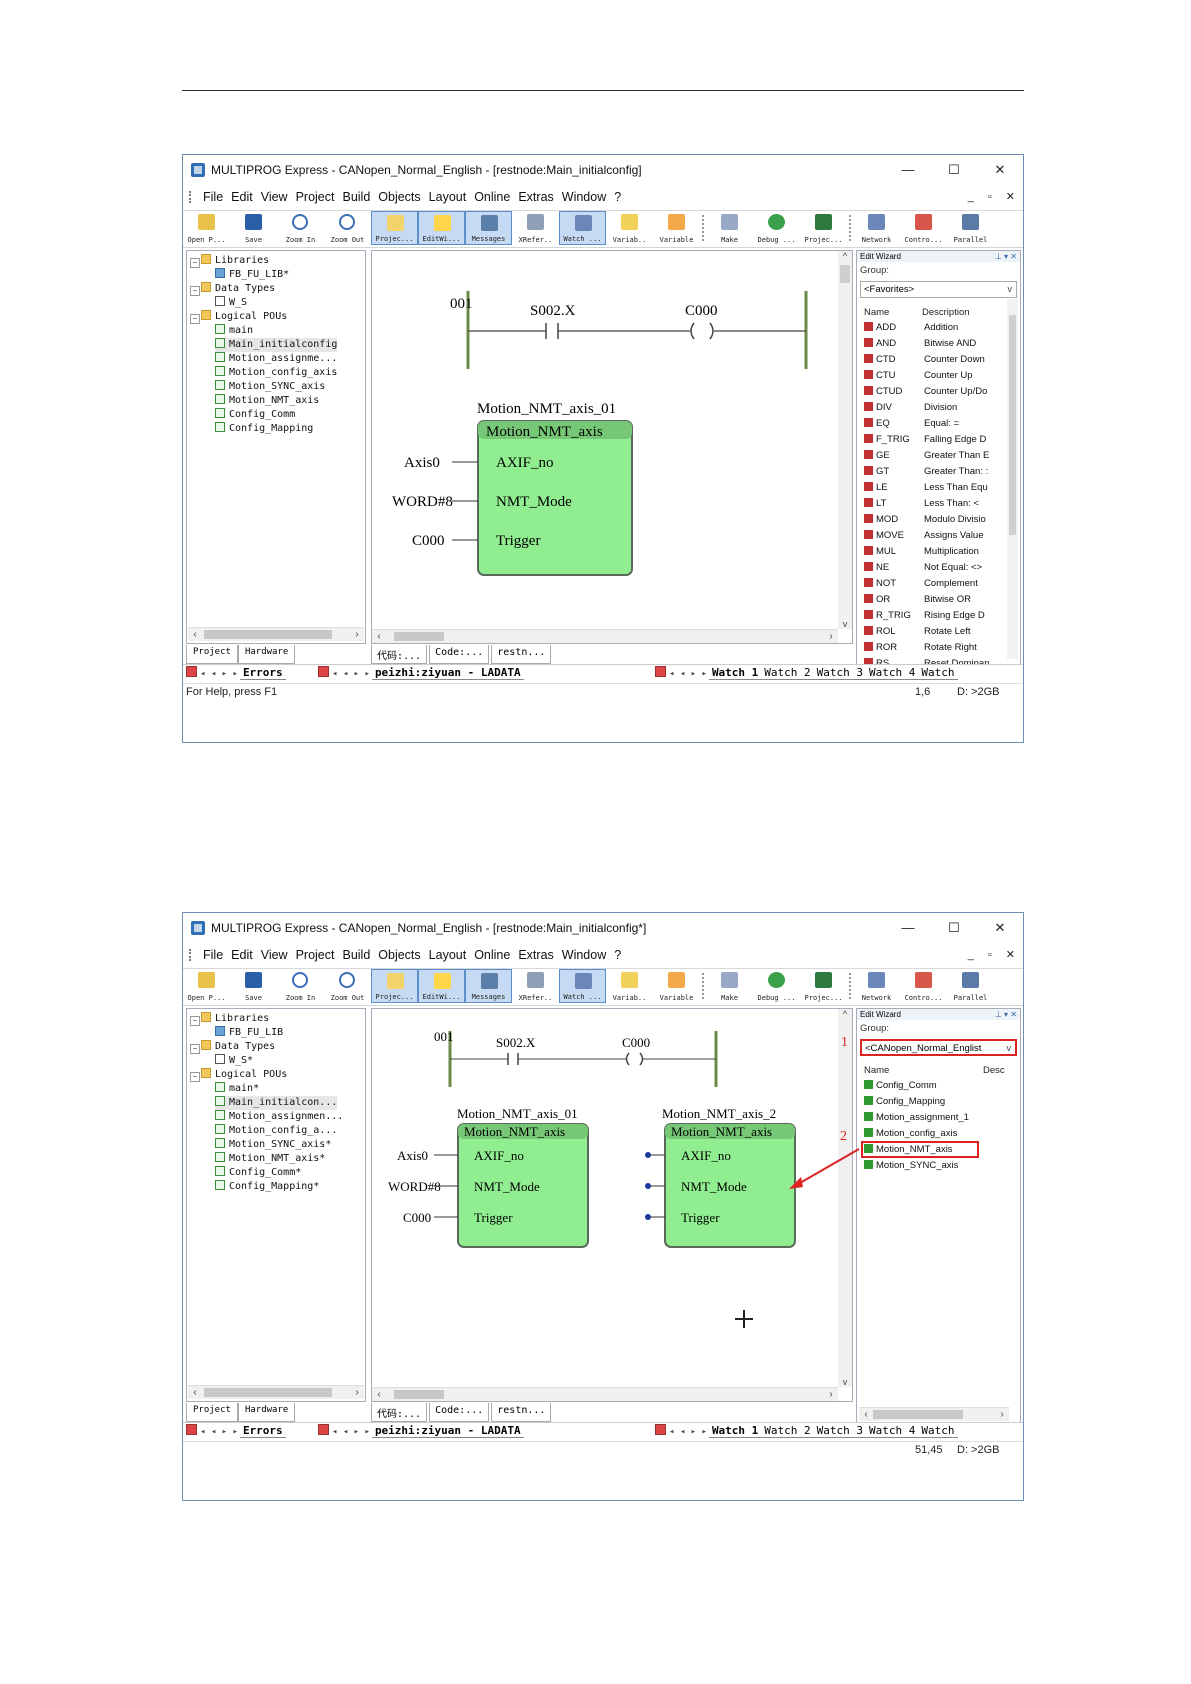  I want to click on xref-toggle: XRefer.., so click(535, 228).